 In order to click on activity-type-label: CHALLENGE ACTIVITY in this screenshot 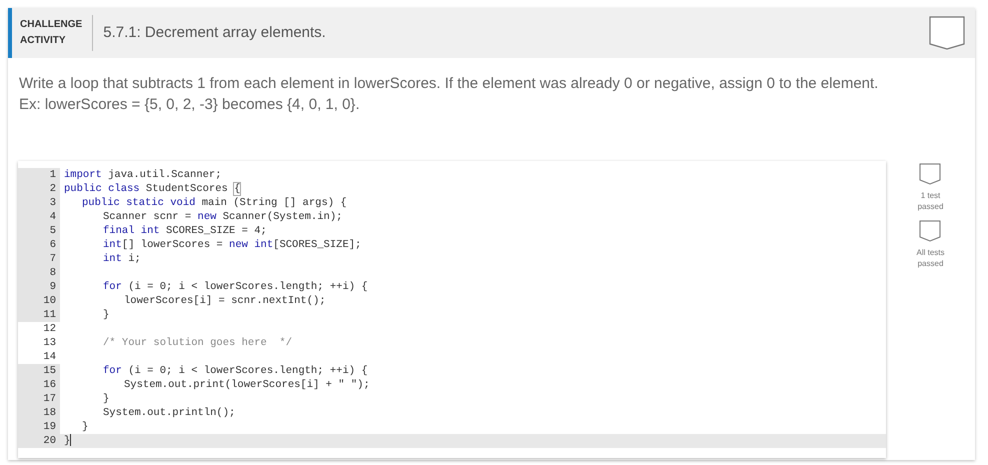, I will do `click(57, 33)`.